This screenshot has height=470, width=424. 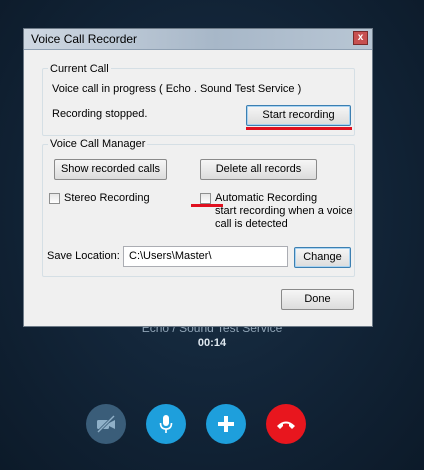 I want to click on recording-status-text: Recording stopped., so click(x=100, y=114).